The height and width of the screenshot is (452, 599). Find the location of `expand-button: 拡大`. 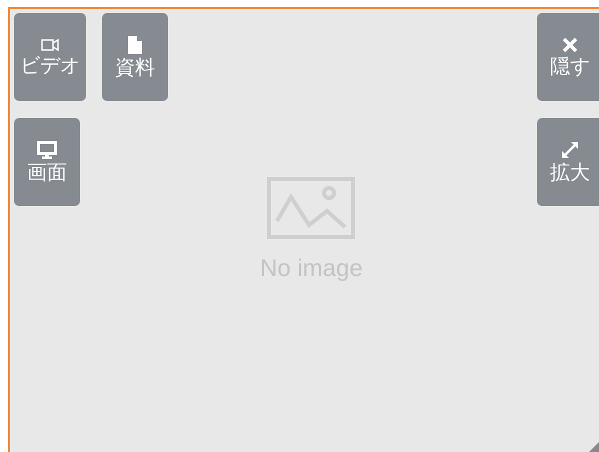

expand-button: 拡大 is located at coordinates (568, 162).